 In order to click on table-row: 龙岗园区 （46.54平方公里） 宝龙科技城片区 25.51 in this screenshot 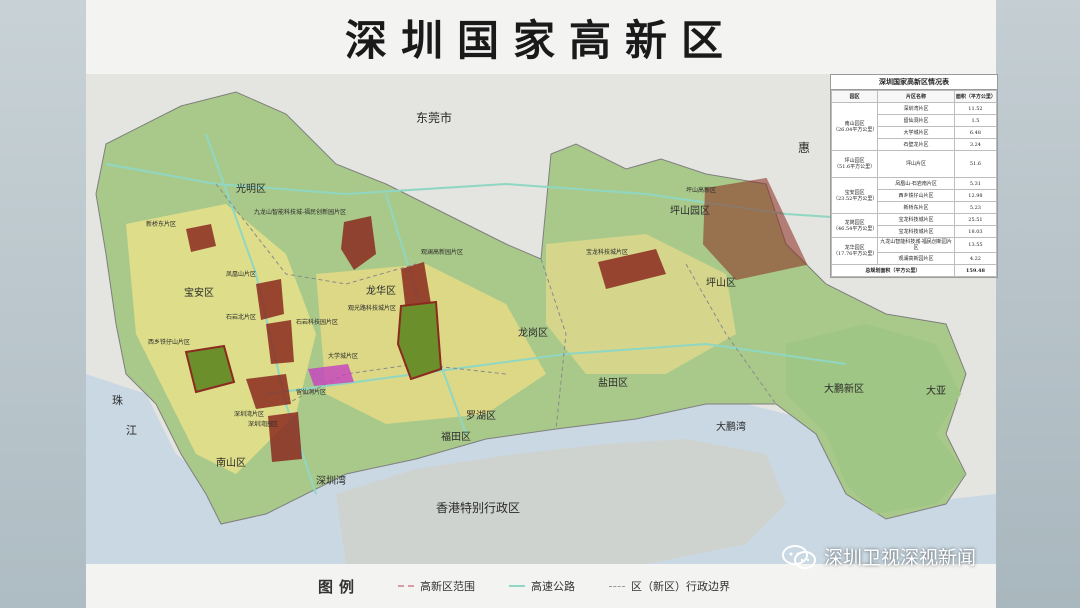, I will do `click(914, 225)`.